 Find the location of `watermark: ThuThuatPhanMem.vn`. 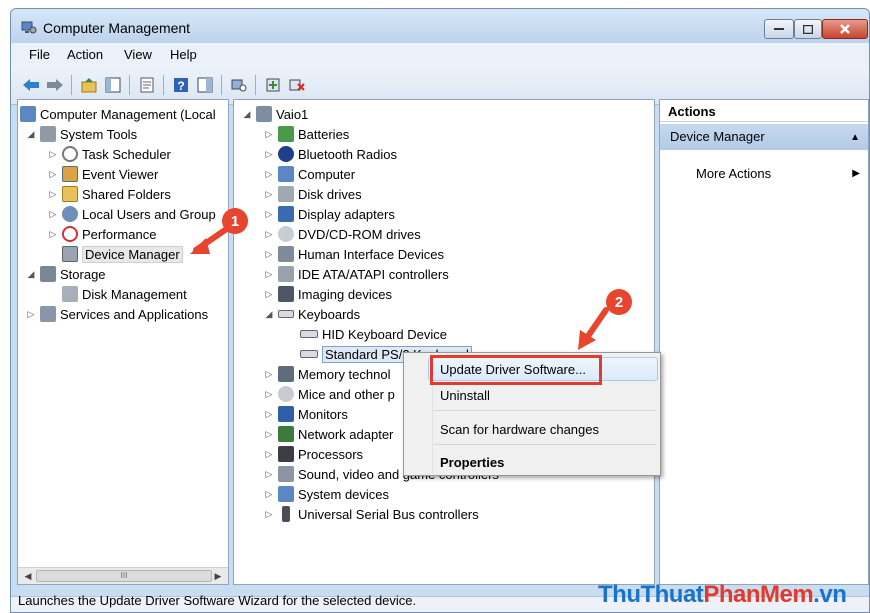

watermark: ThuThuatPhanMem.vn is located at coordinates (722, 595).